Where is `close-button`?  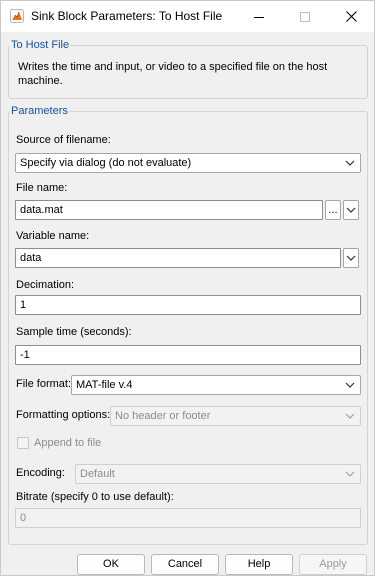 close-button is located at coordinates (351, 16).